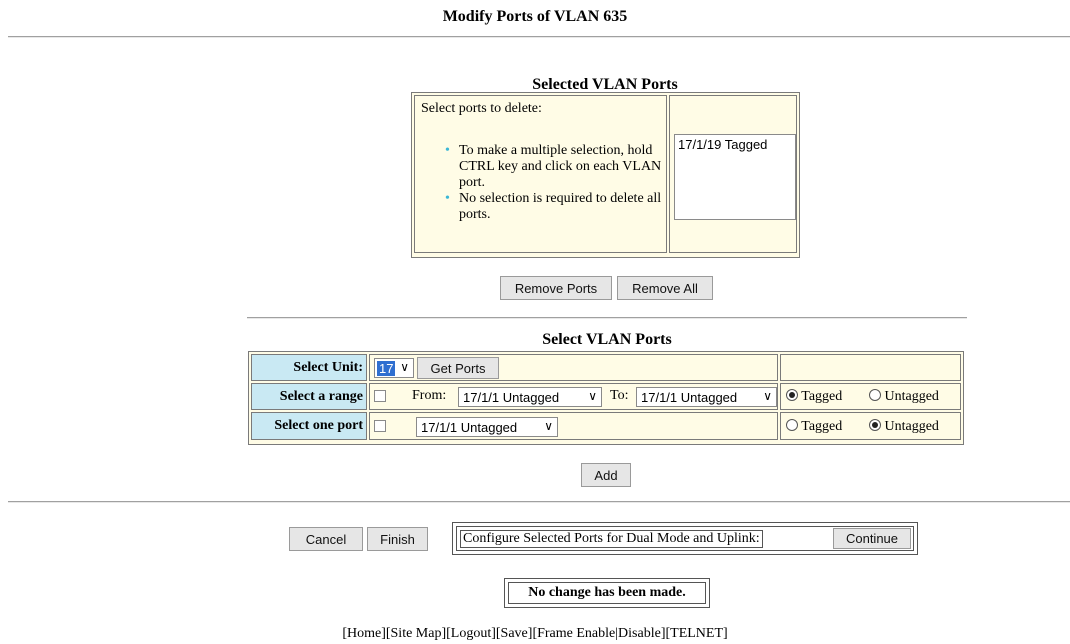  Describe the element at coordinates (539, 37) in the screenshot. I see `divider-top` at that location.